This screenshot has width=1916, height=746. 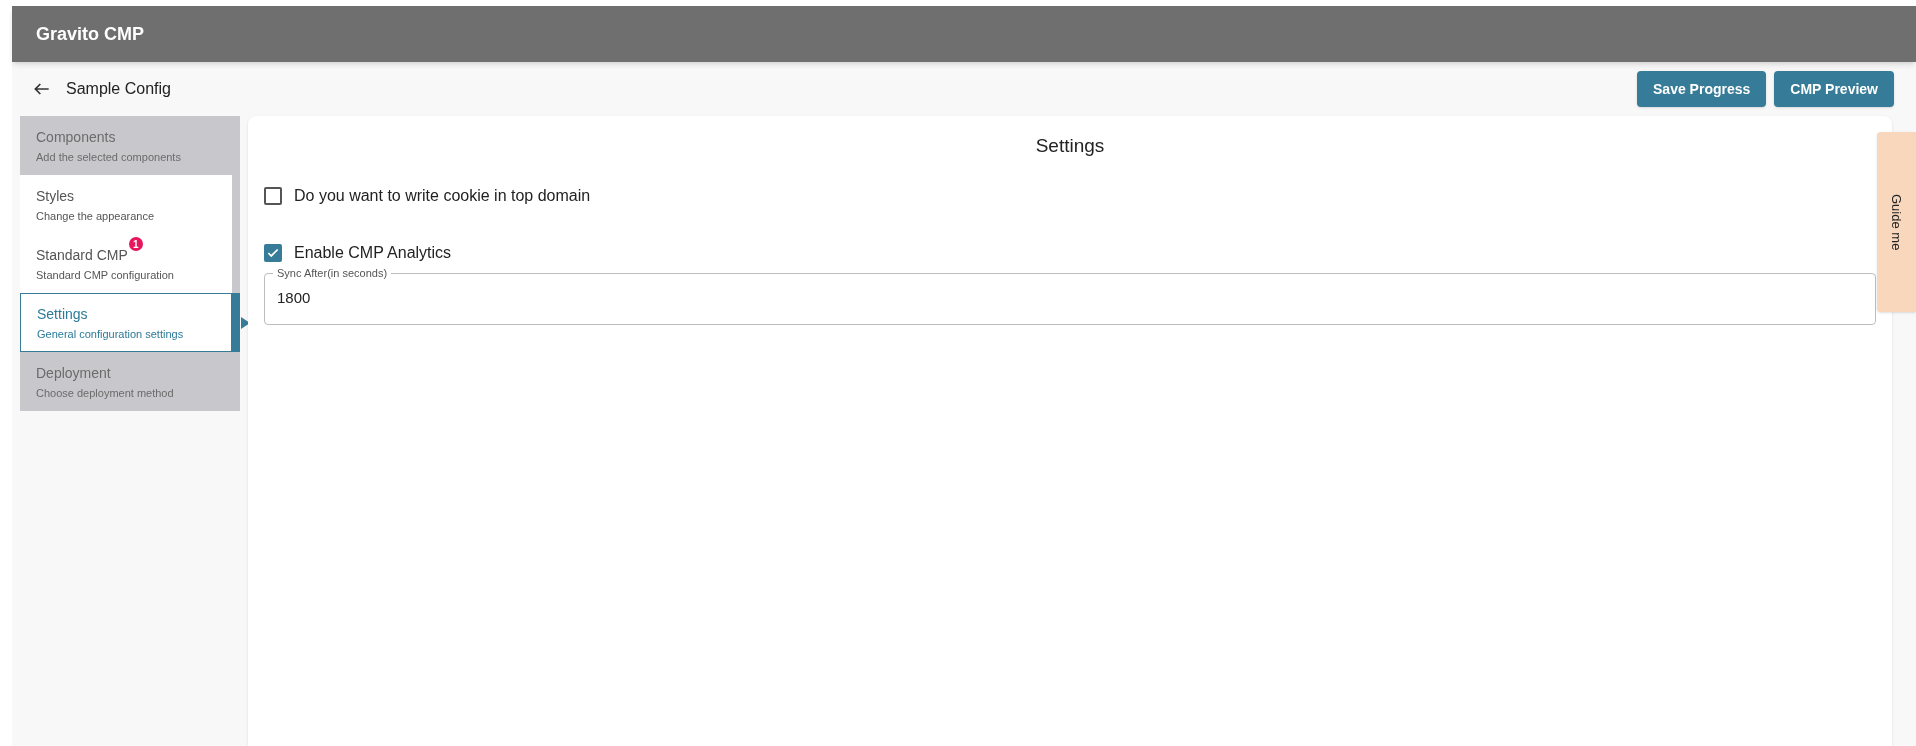 I want to click on item-title: Deployment, so click(x=73, y=373).